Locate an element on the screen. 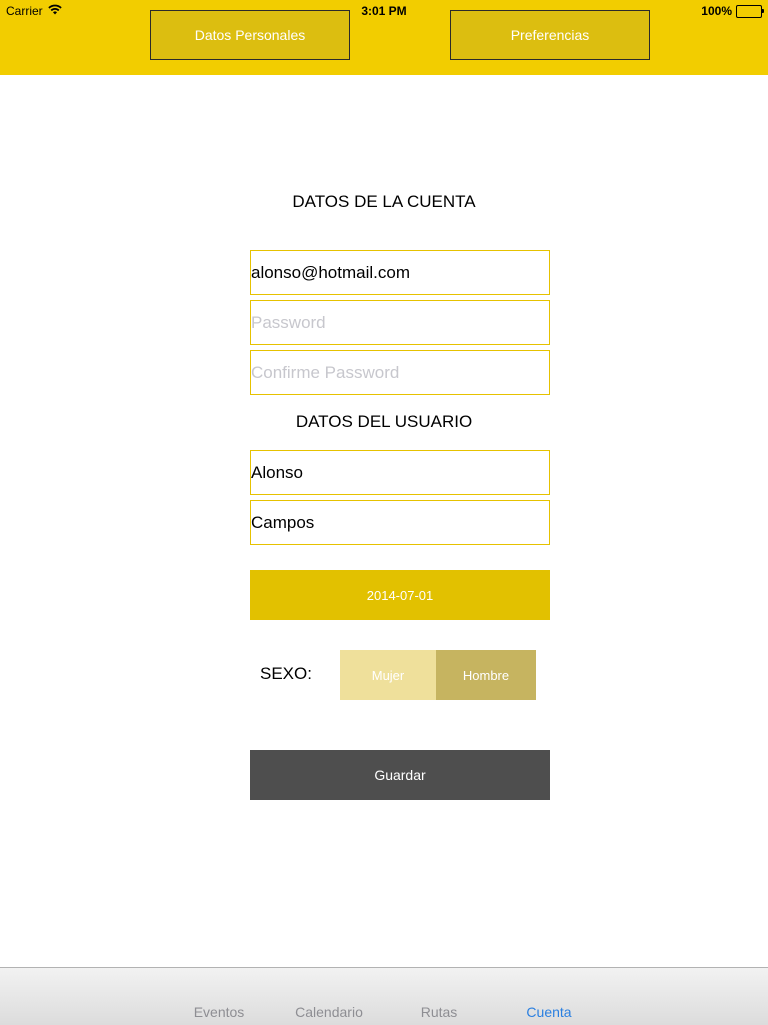 Image resolution: width=768 pixels, height=1025 pixels. account-section-title: DATOS DE LA CUENTA is located at coordinates (384, 201).